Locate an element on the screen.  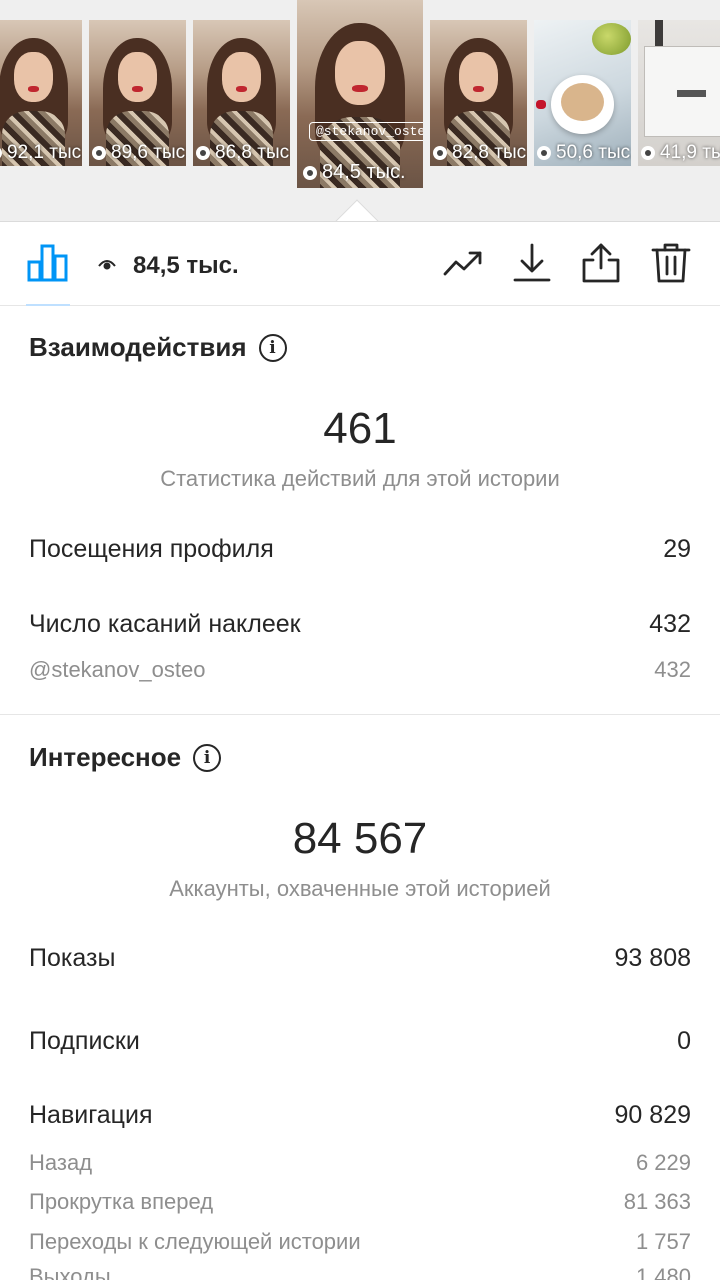
interactions-total: 461 is located at coordinates (360, 428).